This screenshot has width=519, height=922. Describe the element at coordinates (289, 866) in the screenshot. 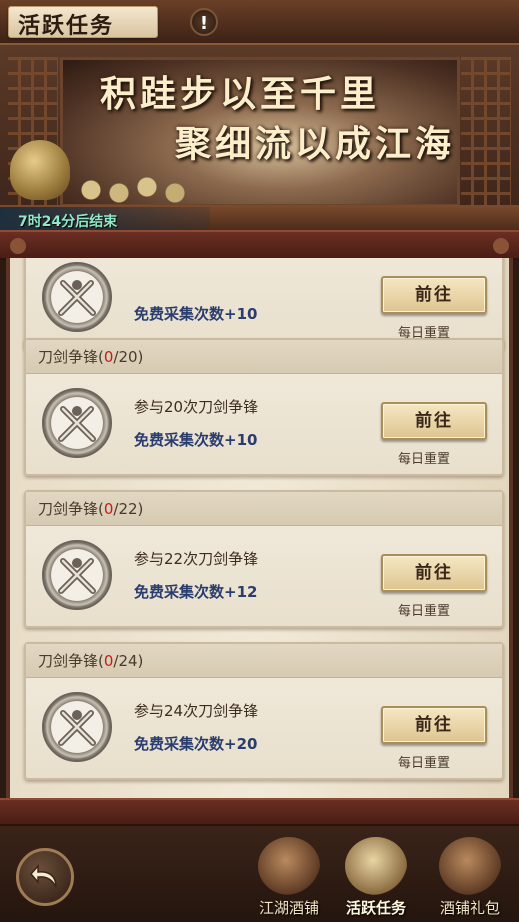

I see `wine-jar-icon` at that location.